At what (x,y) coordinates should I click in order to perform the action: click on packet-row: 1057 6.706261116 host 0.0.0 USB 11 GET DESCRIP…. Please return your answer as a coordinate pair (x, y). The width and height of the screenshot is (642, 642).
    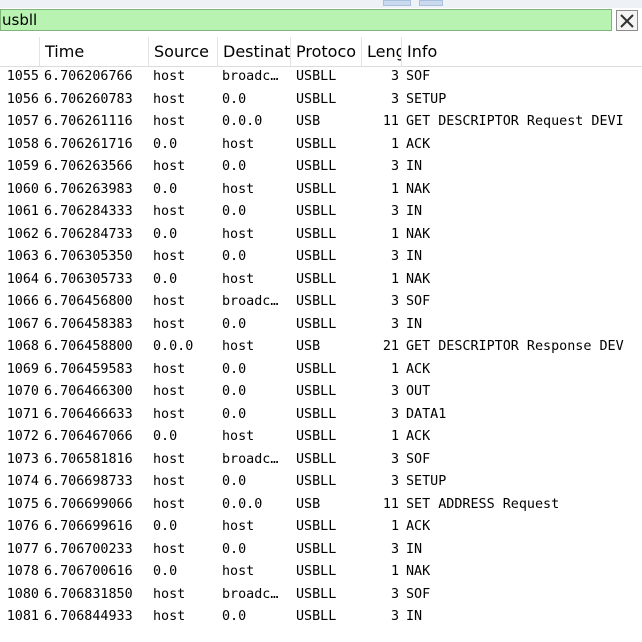
    Looking at the image, I should click on (321, 122).